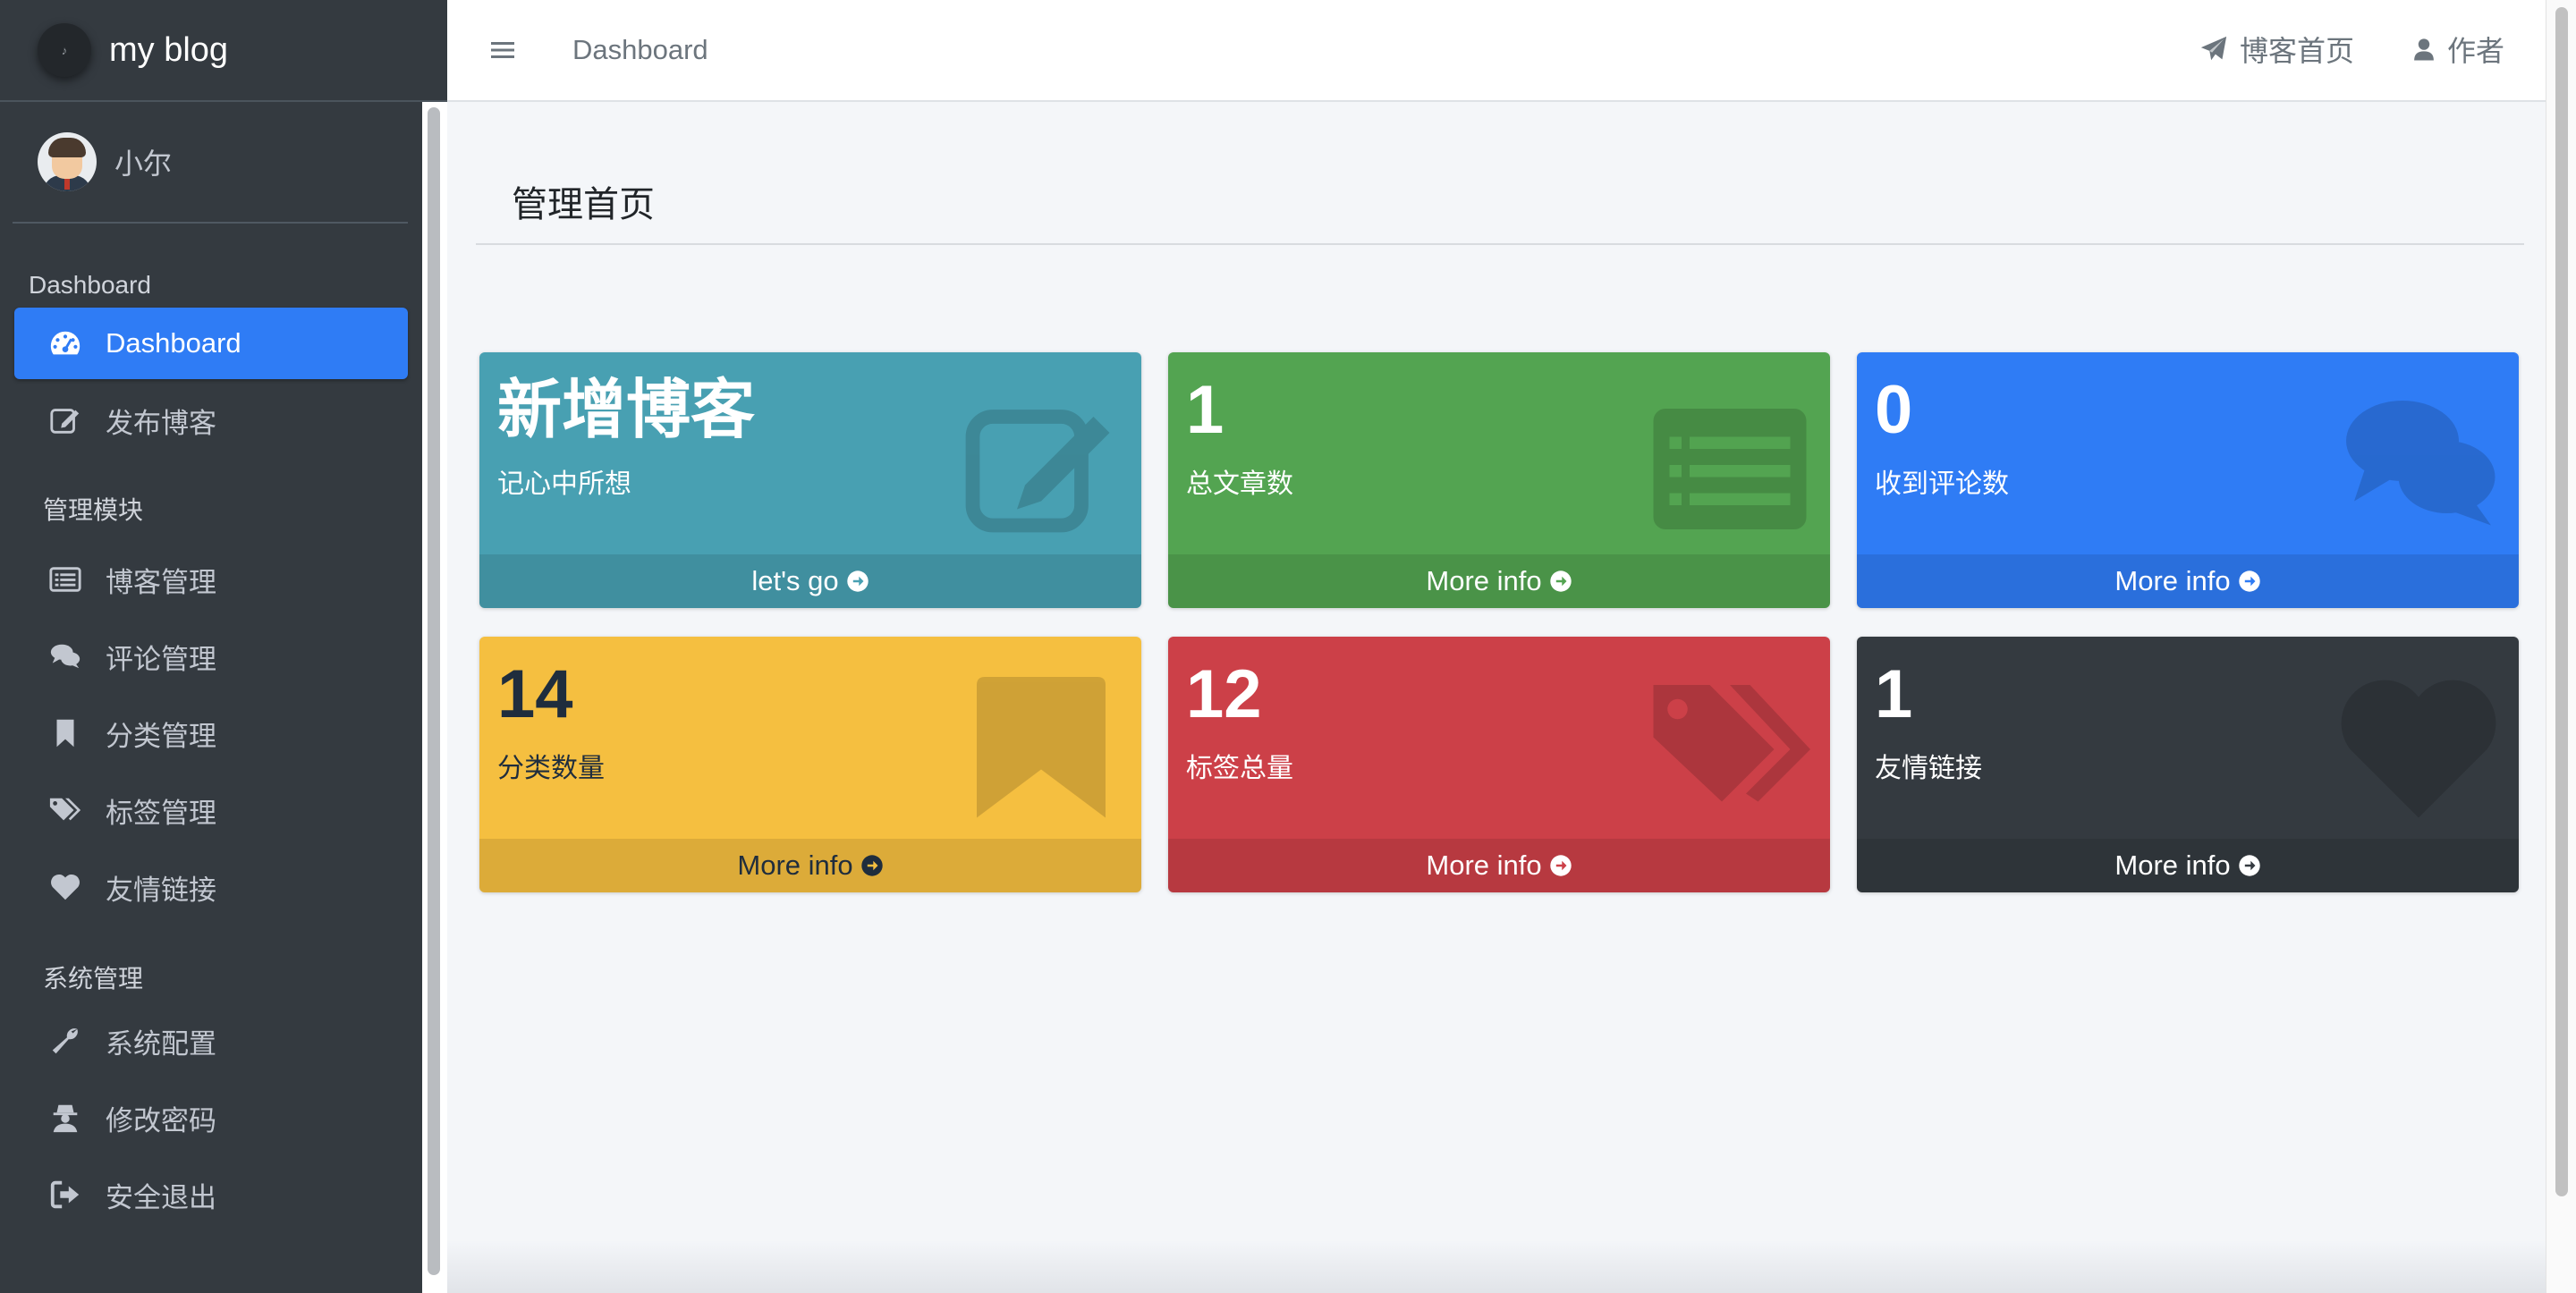 This screenshot has width=2576, height=1293. I want to click on user-name: 小尔, so click(143, 164).